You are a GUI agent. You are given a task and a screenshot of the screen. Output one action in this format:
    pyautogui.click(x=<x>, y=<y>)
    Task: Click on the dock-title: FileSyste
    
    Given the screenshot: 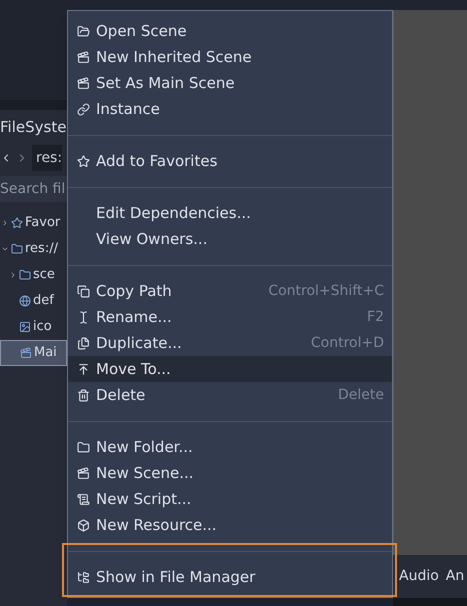 What is the action you would take?
    pyautogui.click(x=33, y=127)
    